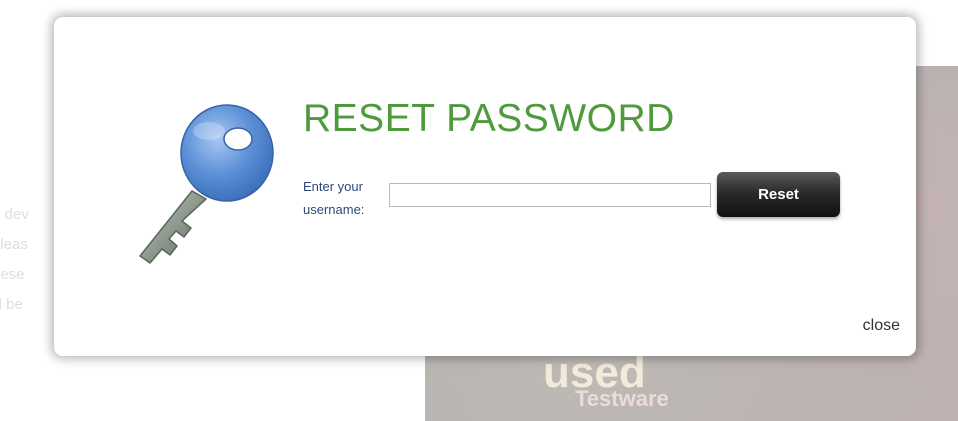 The image size is (958, 421). Describe the element at coordinates (881, 326) in the screenshot. I see `close-link: close` at that location.